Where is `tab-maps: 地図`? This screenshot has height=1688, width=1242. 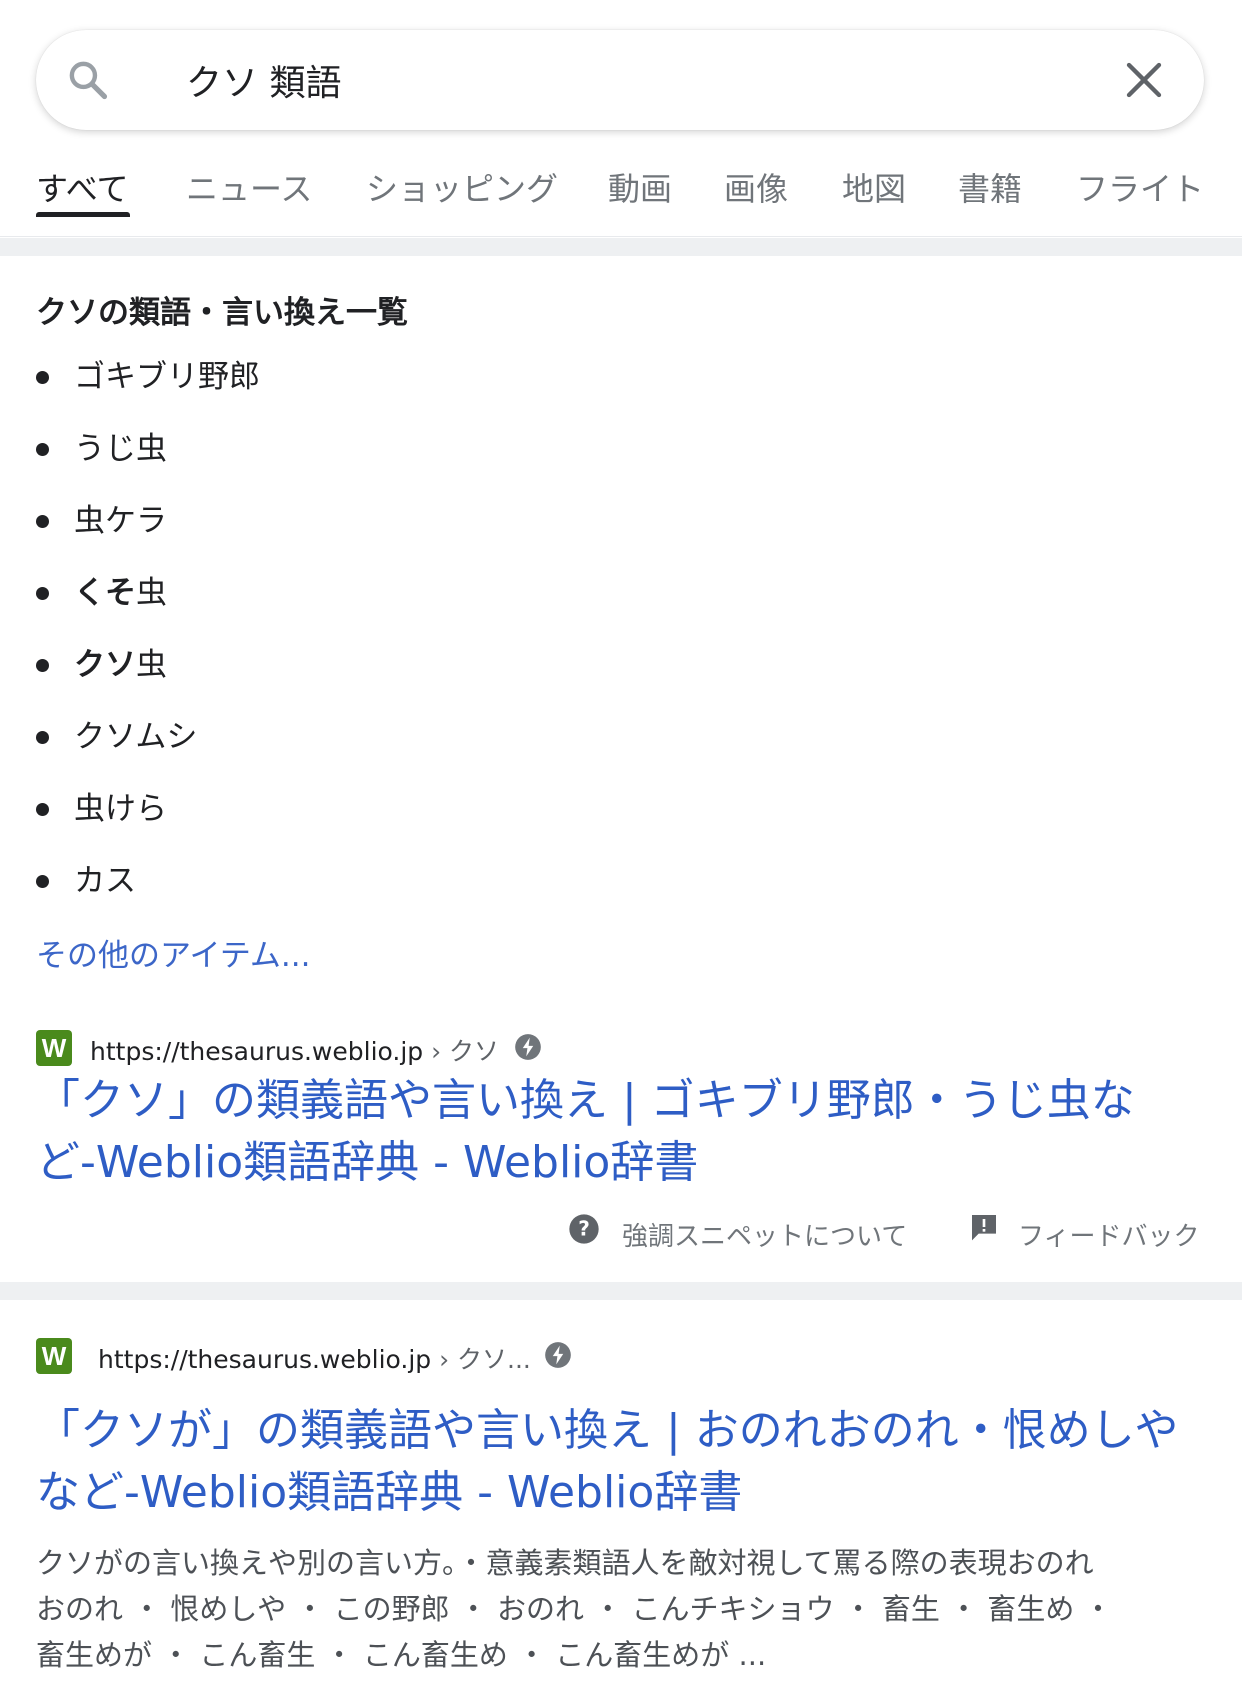
tab-maps: 地図 is located at coordinates (874, 187).